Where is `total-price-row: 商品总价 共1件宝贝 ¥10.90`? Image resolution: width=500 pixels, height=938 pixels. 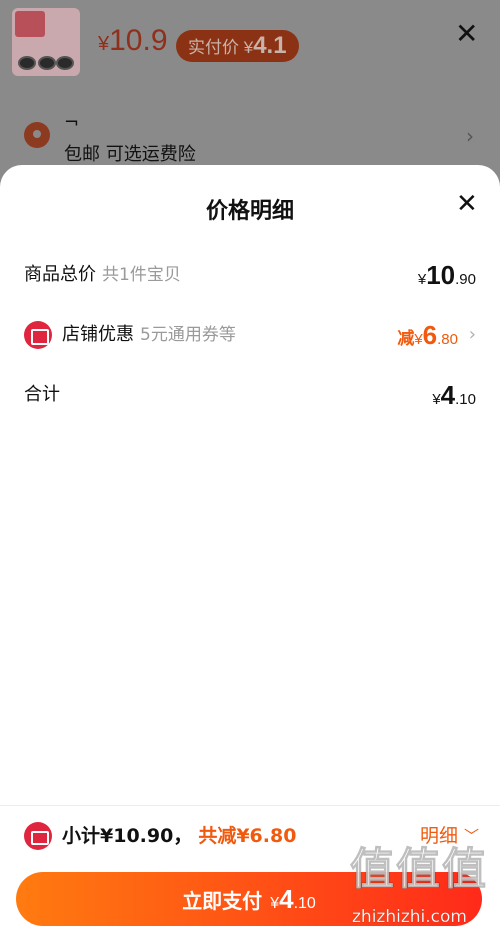
total-price-row: 商品总价 共1件宝贝 ¥10.90 is located at coordinates (250, 275).